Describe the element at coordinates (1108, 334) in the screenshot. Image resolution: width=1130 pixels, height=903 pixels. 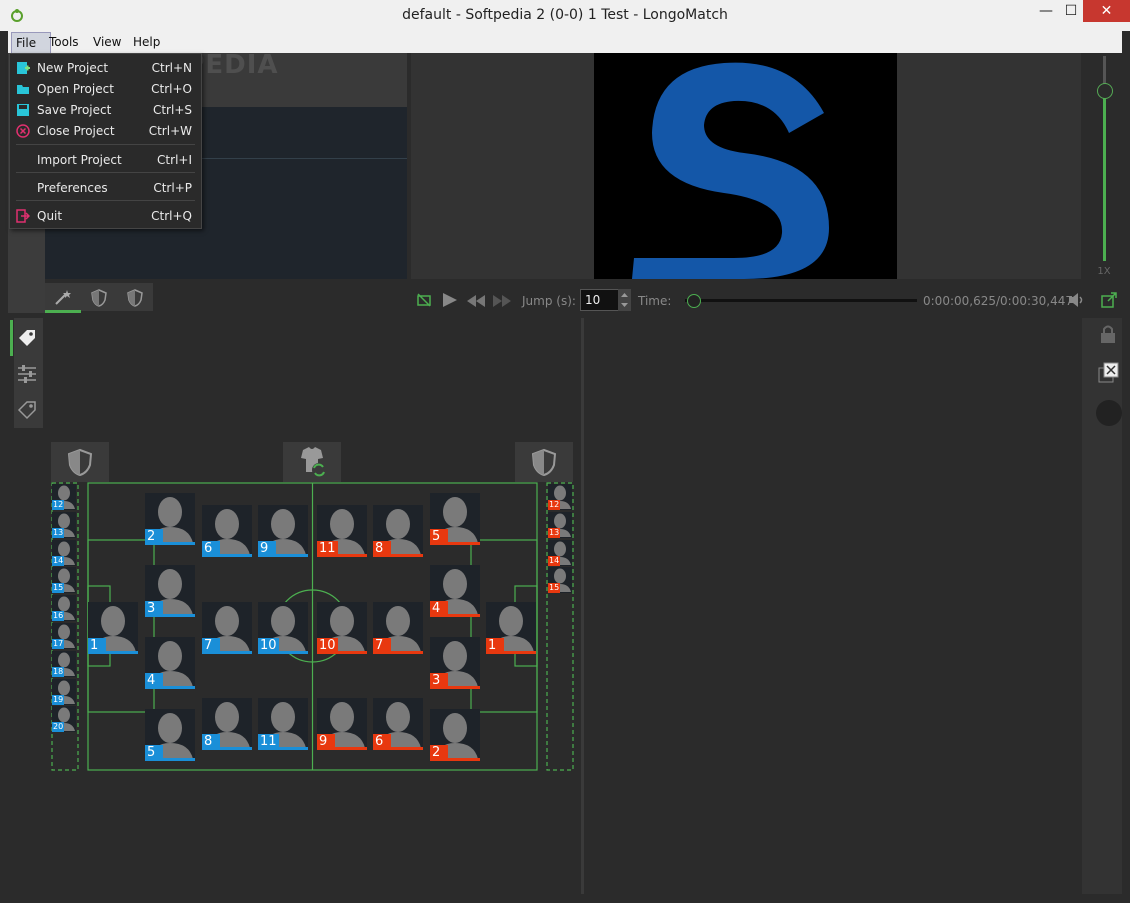
I see `lock-icon` at that location.